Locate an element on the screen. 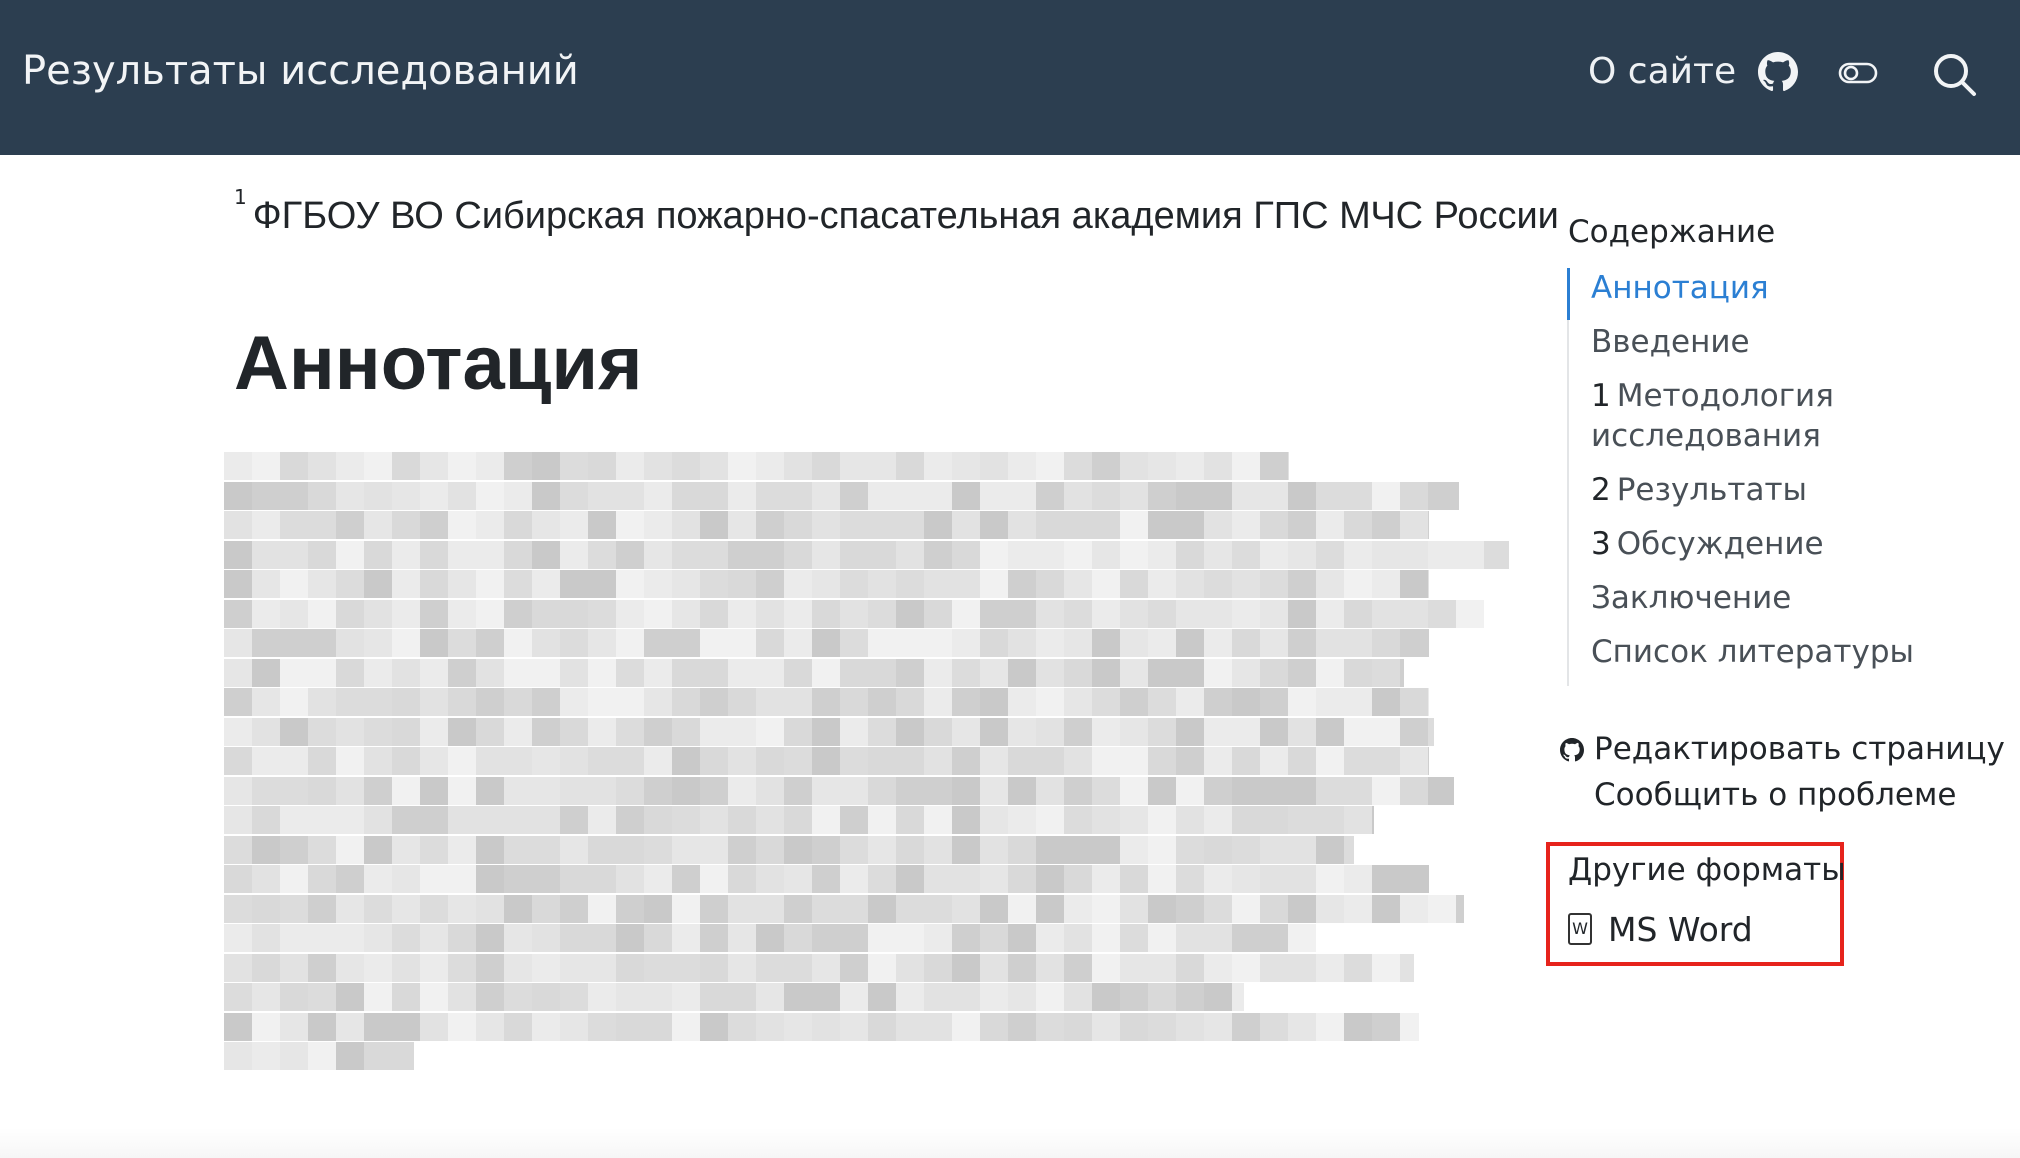  edit-page-label: Редактировать страницу is located at coordinates (1799, 749).